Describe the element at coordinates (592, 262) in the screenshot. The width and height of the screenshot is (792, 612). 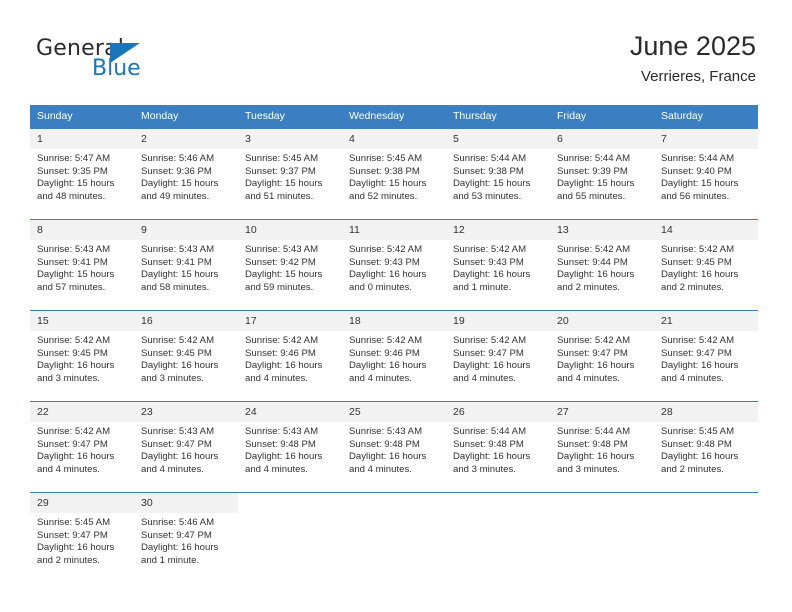
I see `sunset-text: Sunset: 9:44 PM` at that location.